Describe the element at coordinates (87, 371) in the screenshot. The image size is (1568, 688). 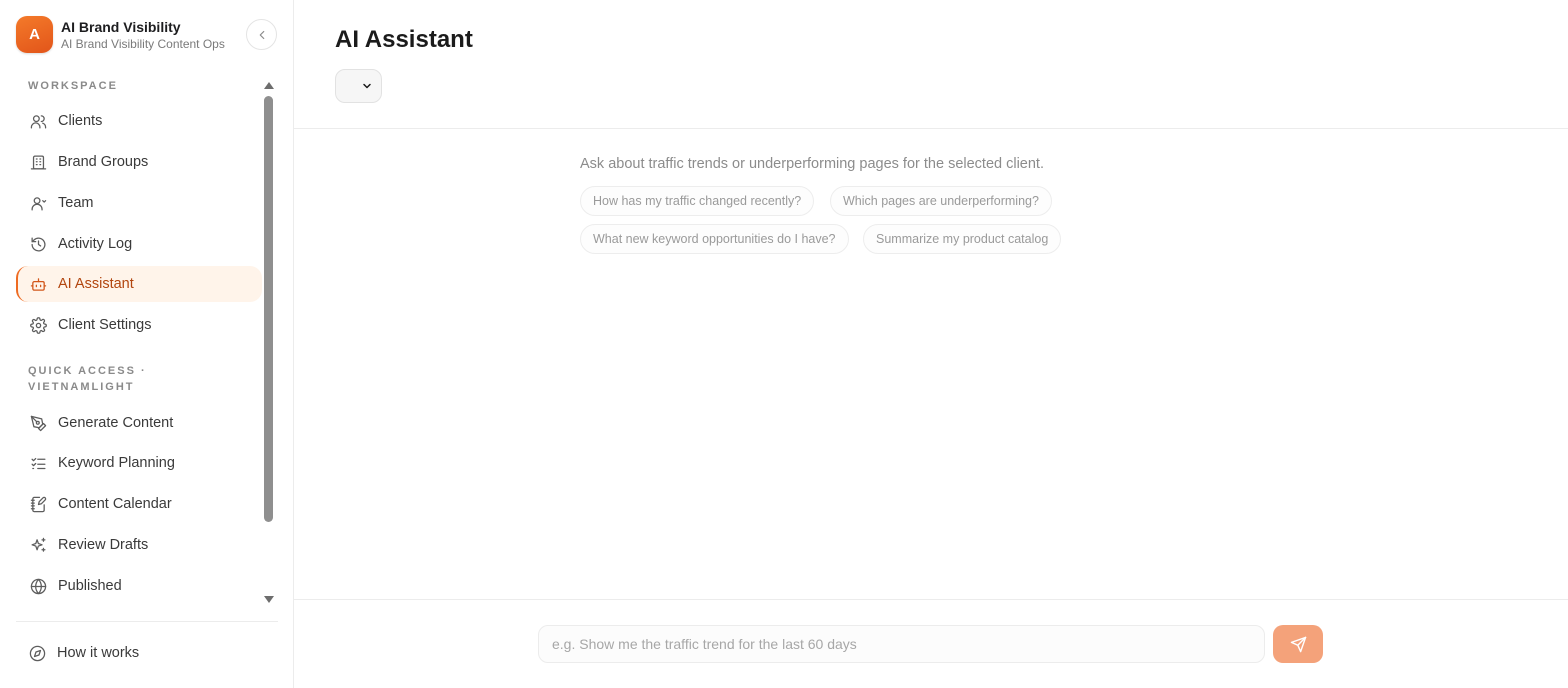
I see `section-label-quick-access: QUICK ACCESS ·` at that location.